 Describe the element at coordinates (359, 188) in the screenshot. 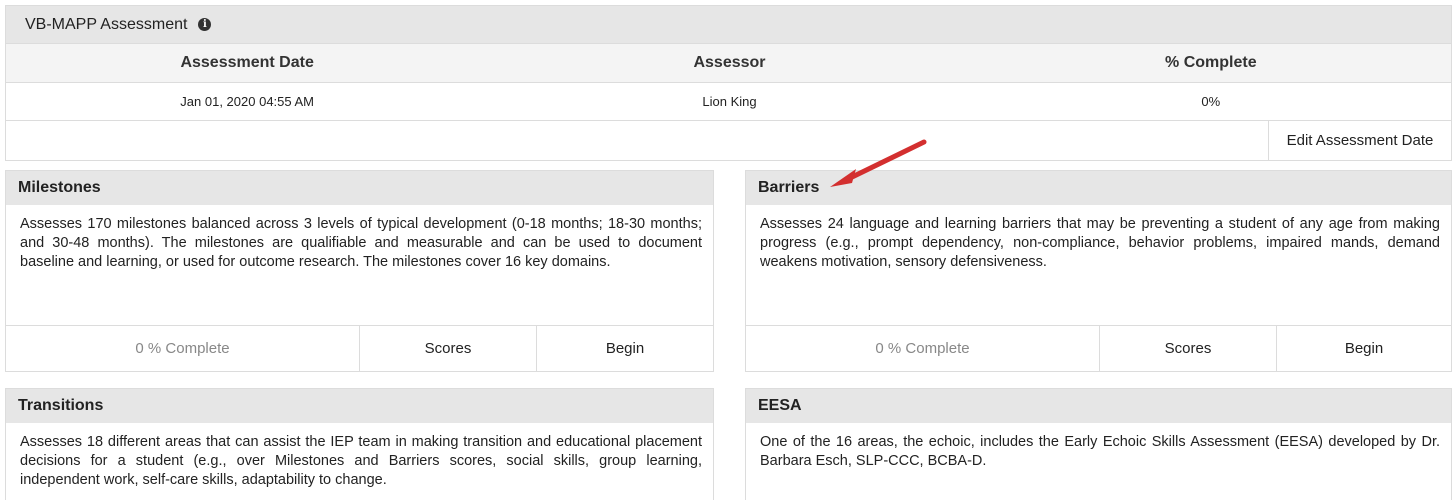

I see `milestones-title: Milestones` at that location.